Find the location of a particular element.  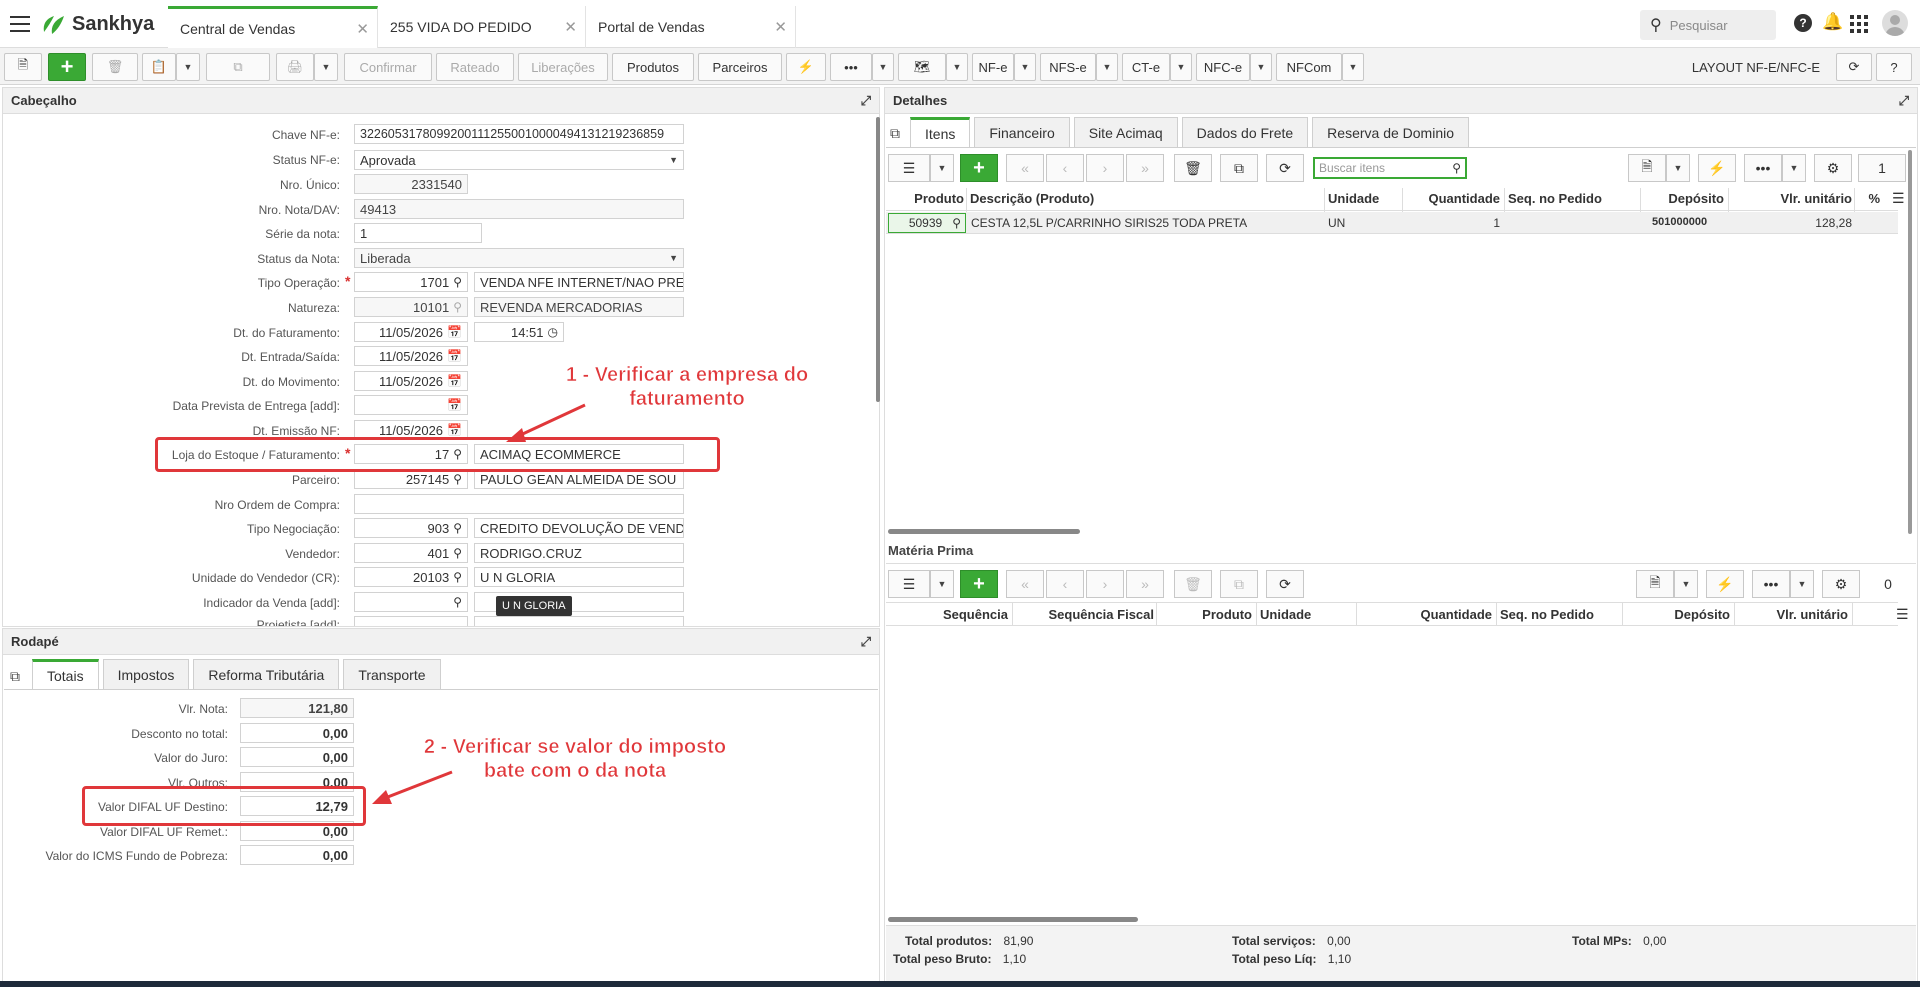

tipo-operacao-code: 1701 ⚲ is located at coordinates (411, 282).